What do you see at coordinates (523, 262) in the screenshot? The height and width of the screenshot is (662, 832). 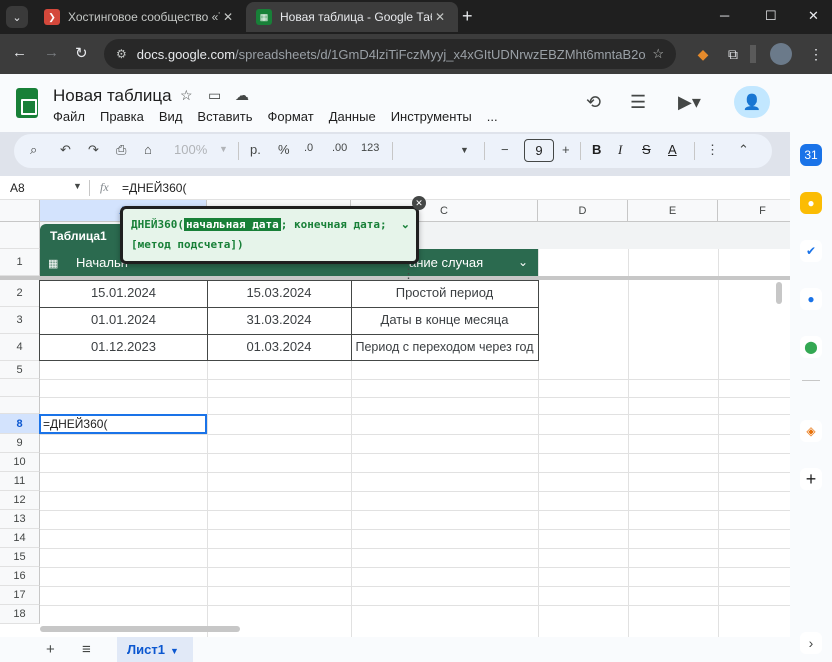 I see `chevron-down-icon: ⌄` at bounding box center [523, 262].